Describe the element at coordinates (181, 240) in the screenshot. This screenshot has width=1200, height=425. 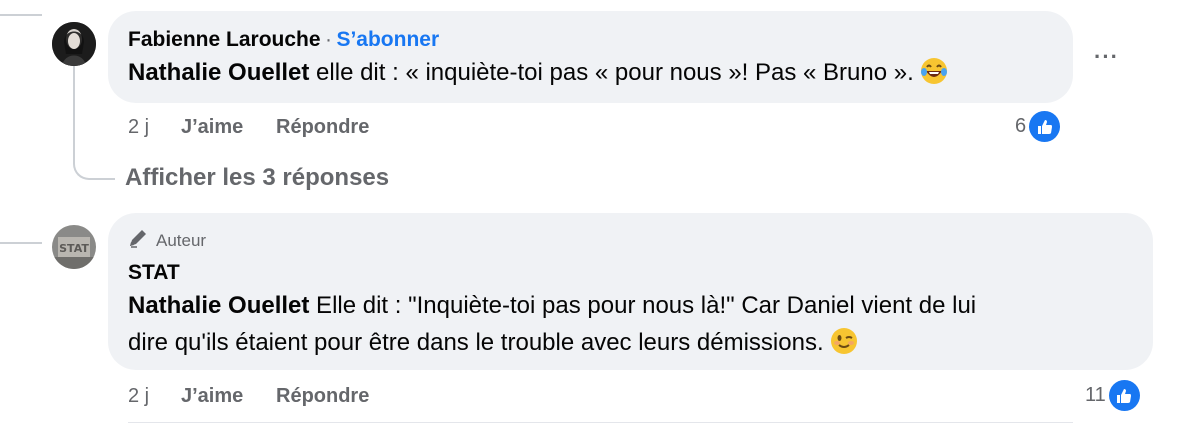
I see `author-badge-label: Auteur` at that location.